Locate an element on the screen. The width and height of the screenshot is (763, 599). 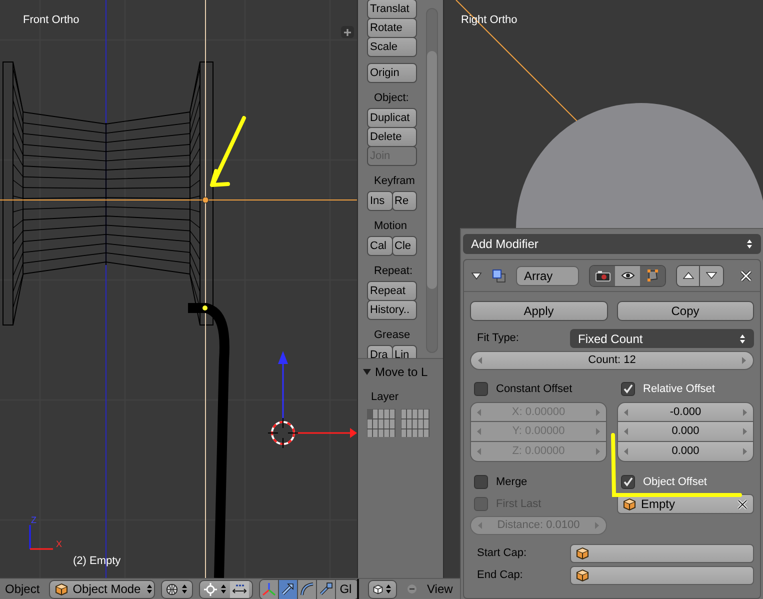
collapse-icon is located at coordinates (412, 589).